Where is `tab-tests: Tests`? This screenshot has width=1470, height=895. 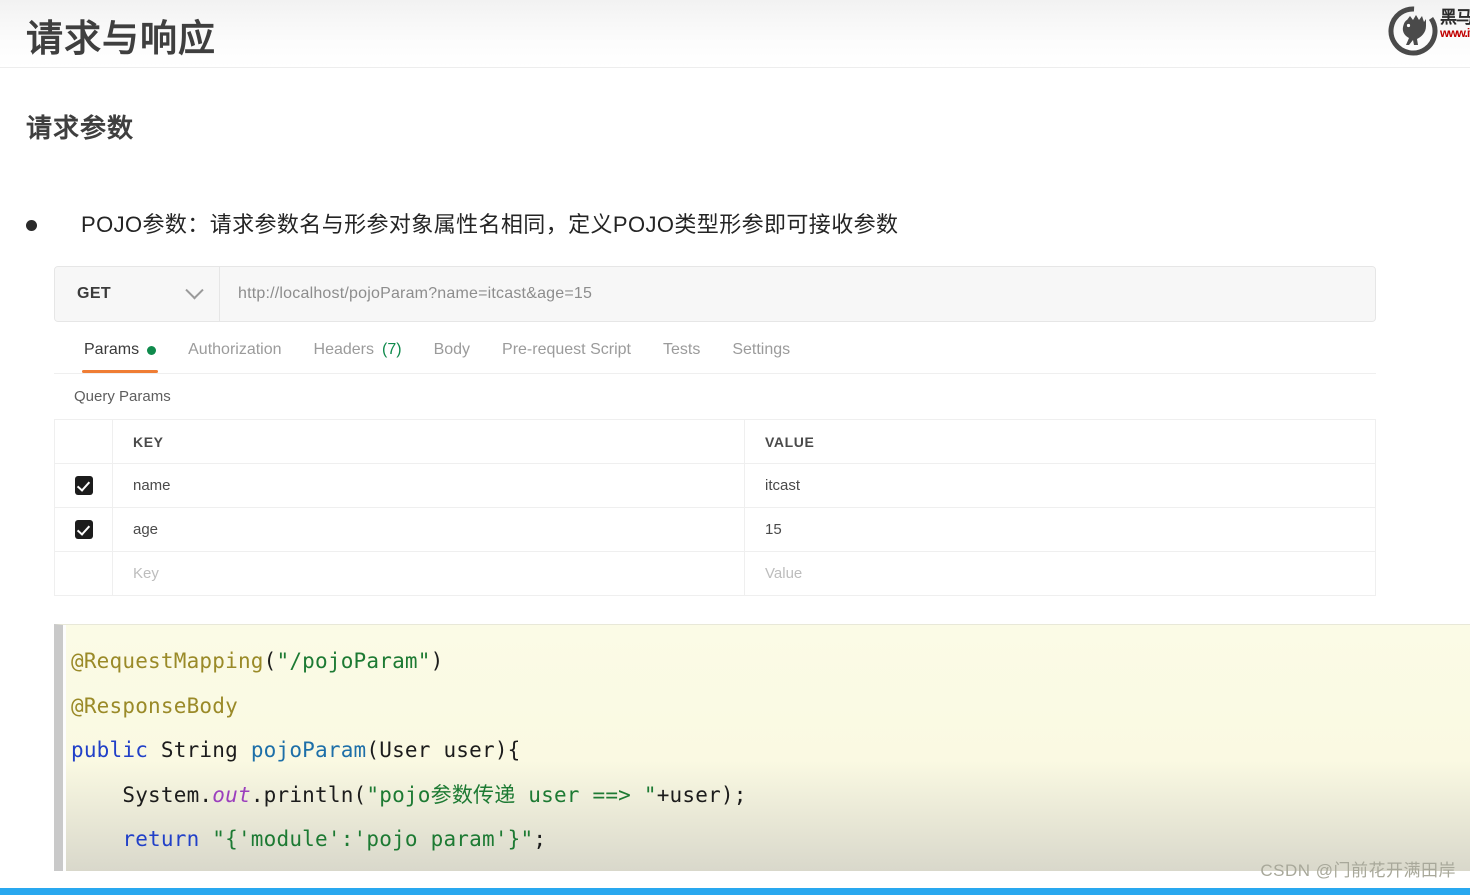
tab-tests: Tests is located at coordinates (681, 357).